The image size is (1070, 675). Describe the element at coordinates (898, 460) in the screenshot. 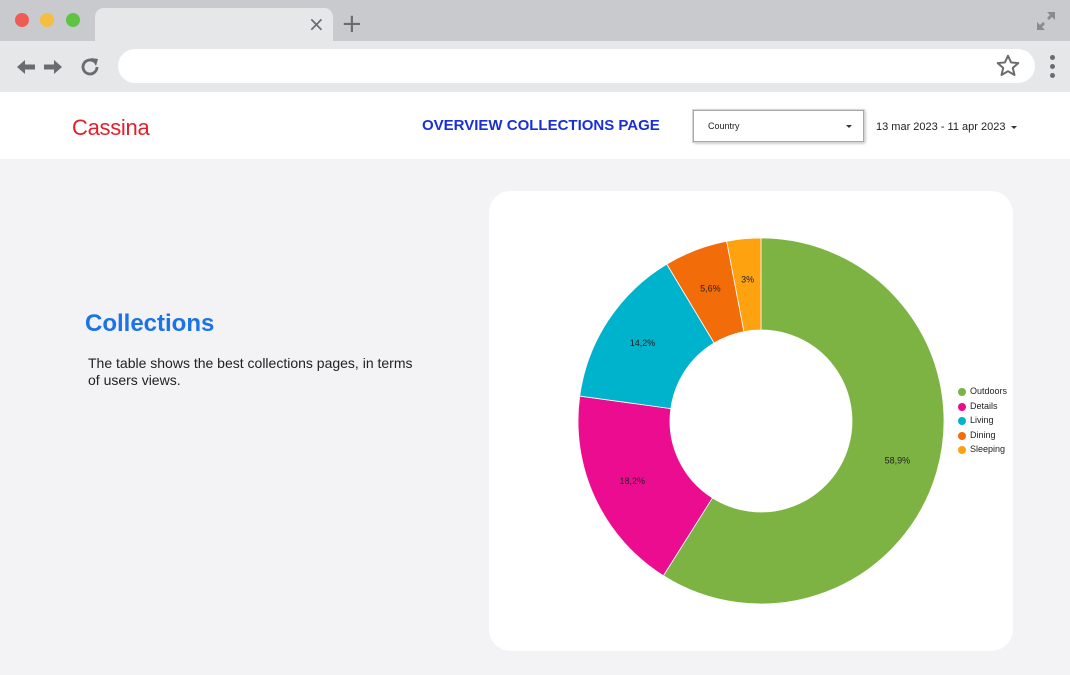

I see `donut-data-label: 58,9%` at that location.